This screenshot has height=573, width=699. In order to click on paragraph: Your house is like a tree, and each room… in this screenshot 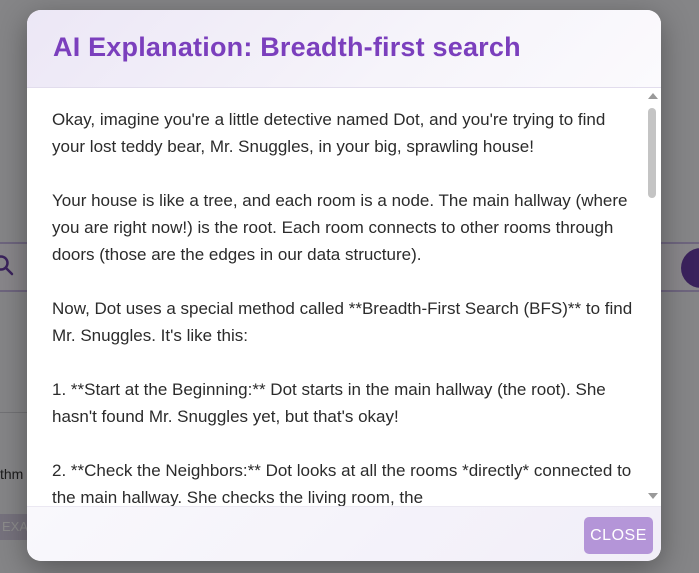, I will do `click(340, 227)`.